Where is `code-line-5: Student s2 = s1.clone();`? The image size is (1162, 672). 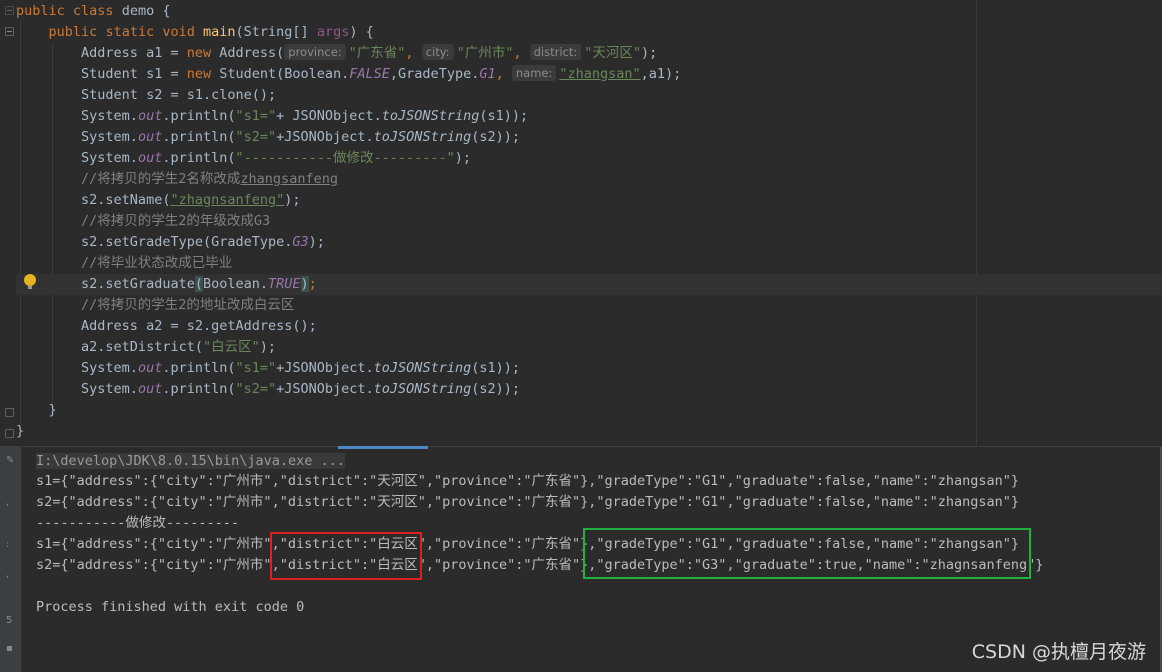 code-line-5: Student s2 = s1.clone(); is located at coordinates (146, 95).